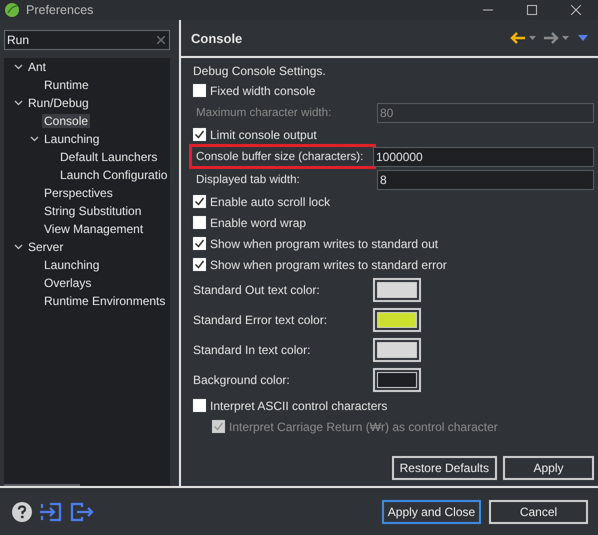 The image size is (598, 535). What do you see at coordinates (257, 290) in the screenshot?
I see `color-label: Standard Out text color:` at bounding box center [257, 290].